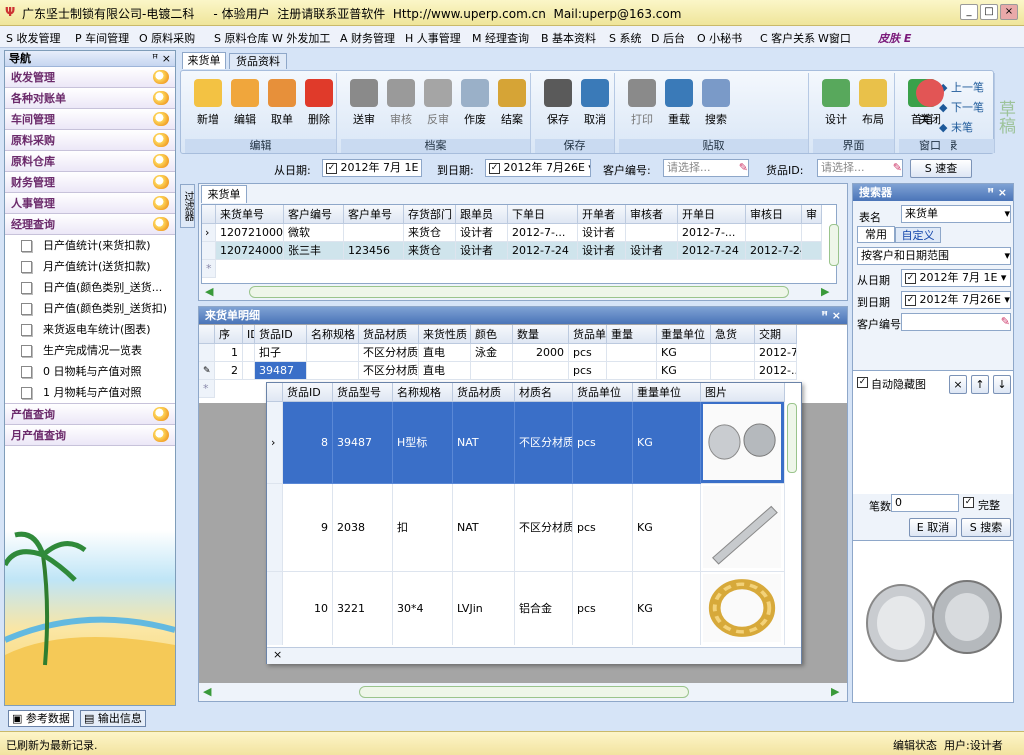 The width and height of the screenshot is (1024, 755). Describe the element at coordinates (314, 233) in the screenshot. I see `master-cell: 微软` at that location.